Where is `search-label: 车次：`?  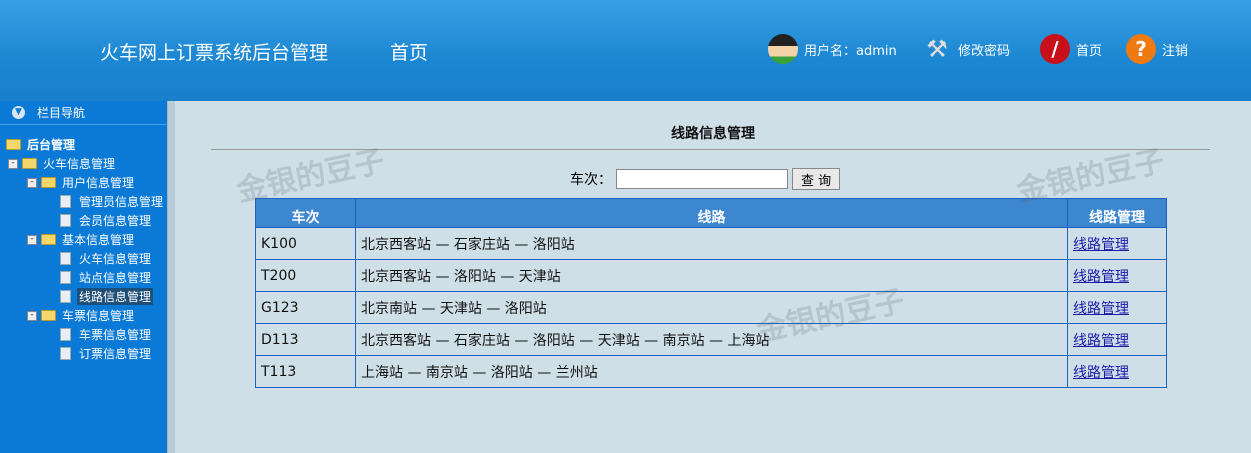
search-label: 车次： is located at coordinates (591, 180).